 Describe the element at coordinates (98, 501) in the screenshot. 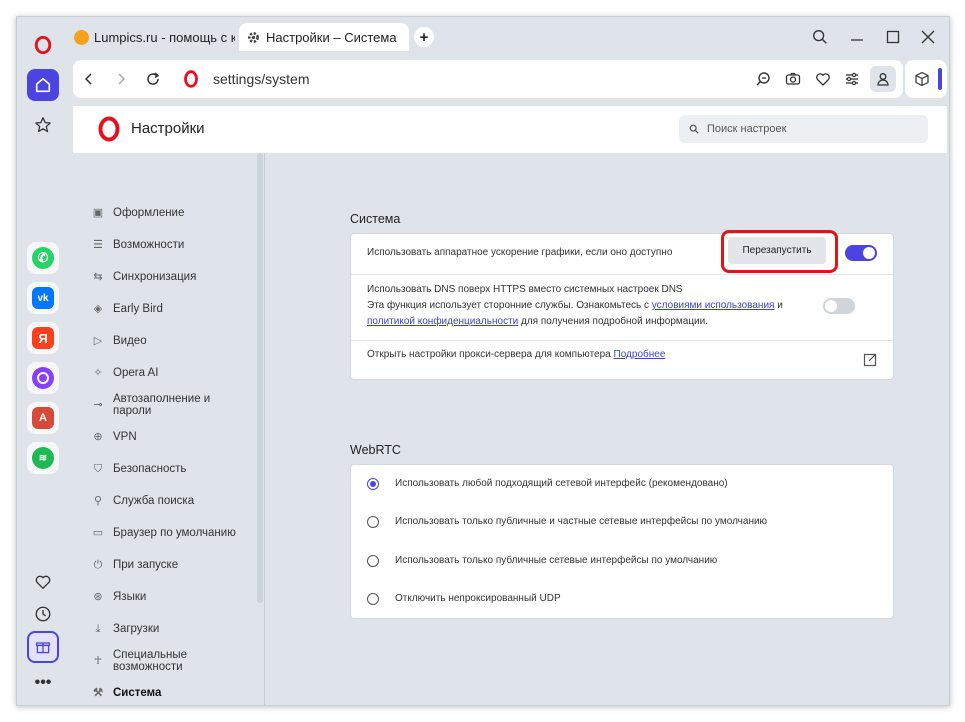

I see `search-icon: ⚲` at that location.